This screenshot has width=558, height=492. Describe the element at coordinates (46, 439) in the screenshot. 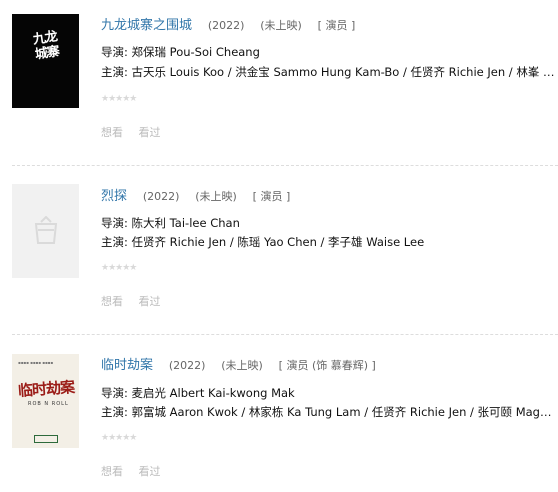

I see `poster-logo-icon` at that location.